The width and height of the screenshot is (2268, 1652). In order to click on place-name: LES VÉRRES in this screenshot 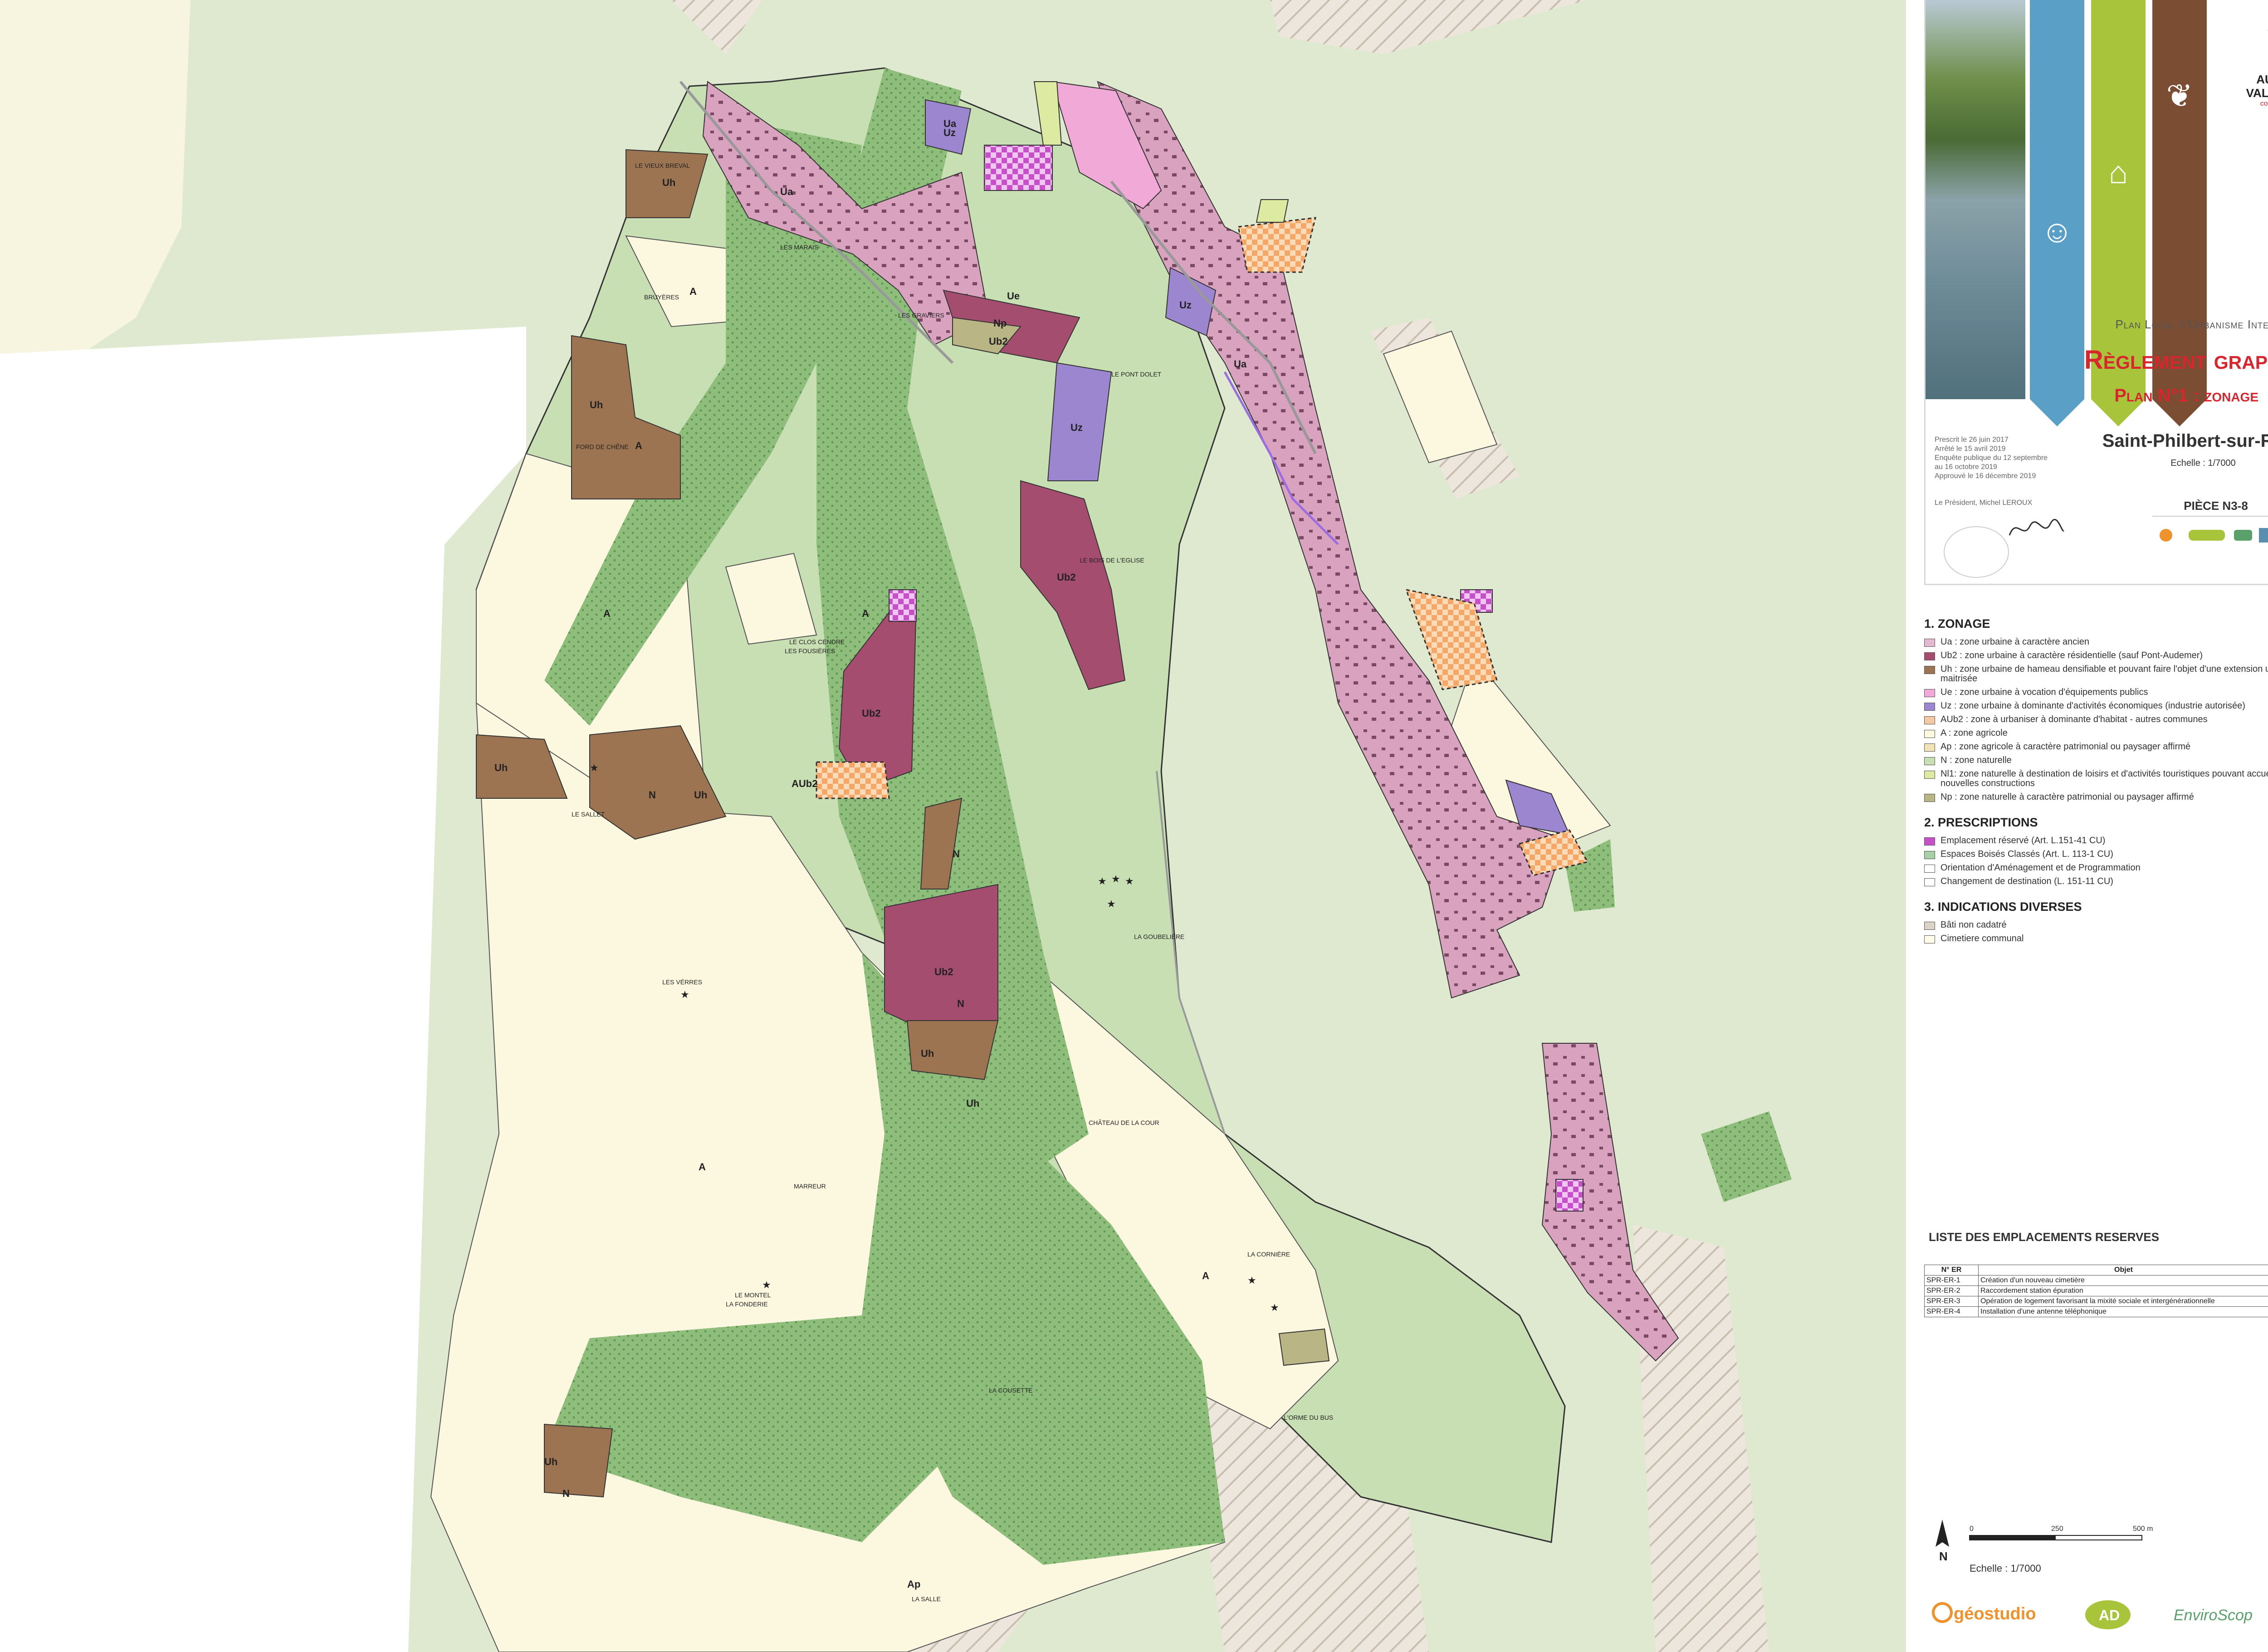, I will do `click(682, 982)`.